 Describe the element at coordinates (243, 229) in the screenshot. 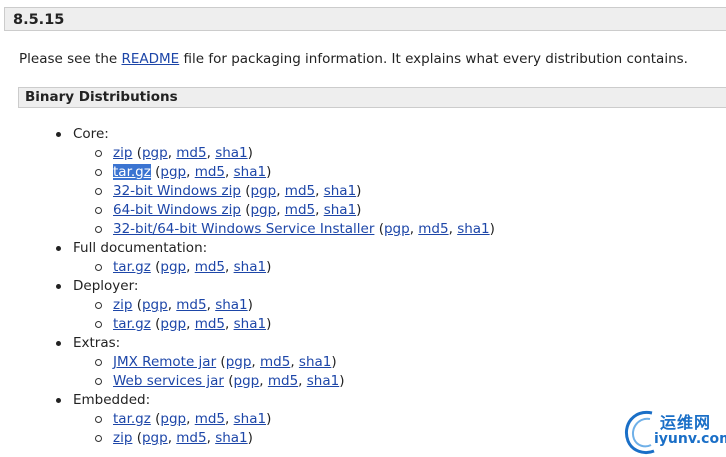

I see `download-link: 32-bit/64-bit Windows Service Installer` at that location.